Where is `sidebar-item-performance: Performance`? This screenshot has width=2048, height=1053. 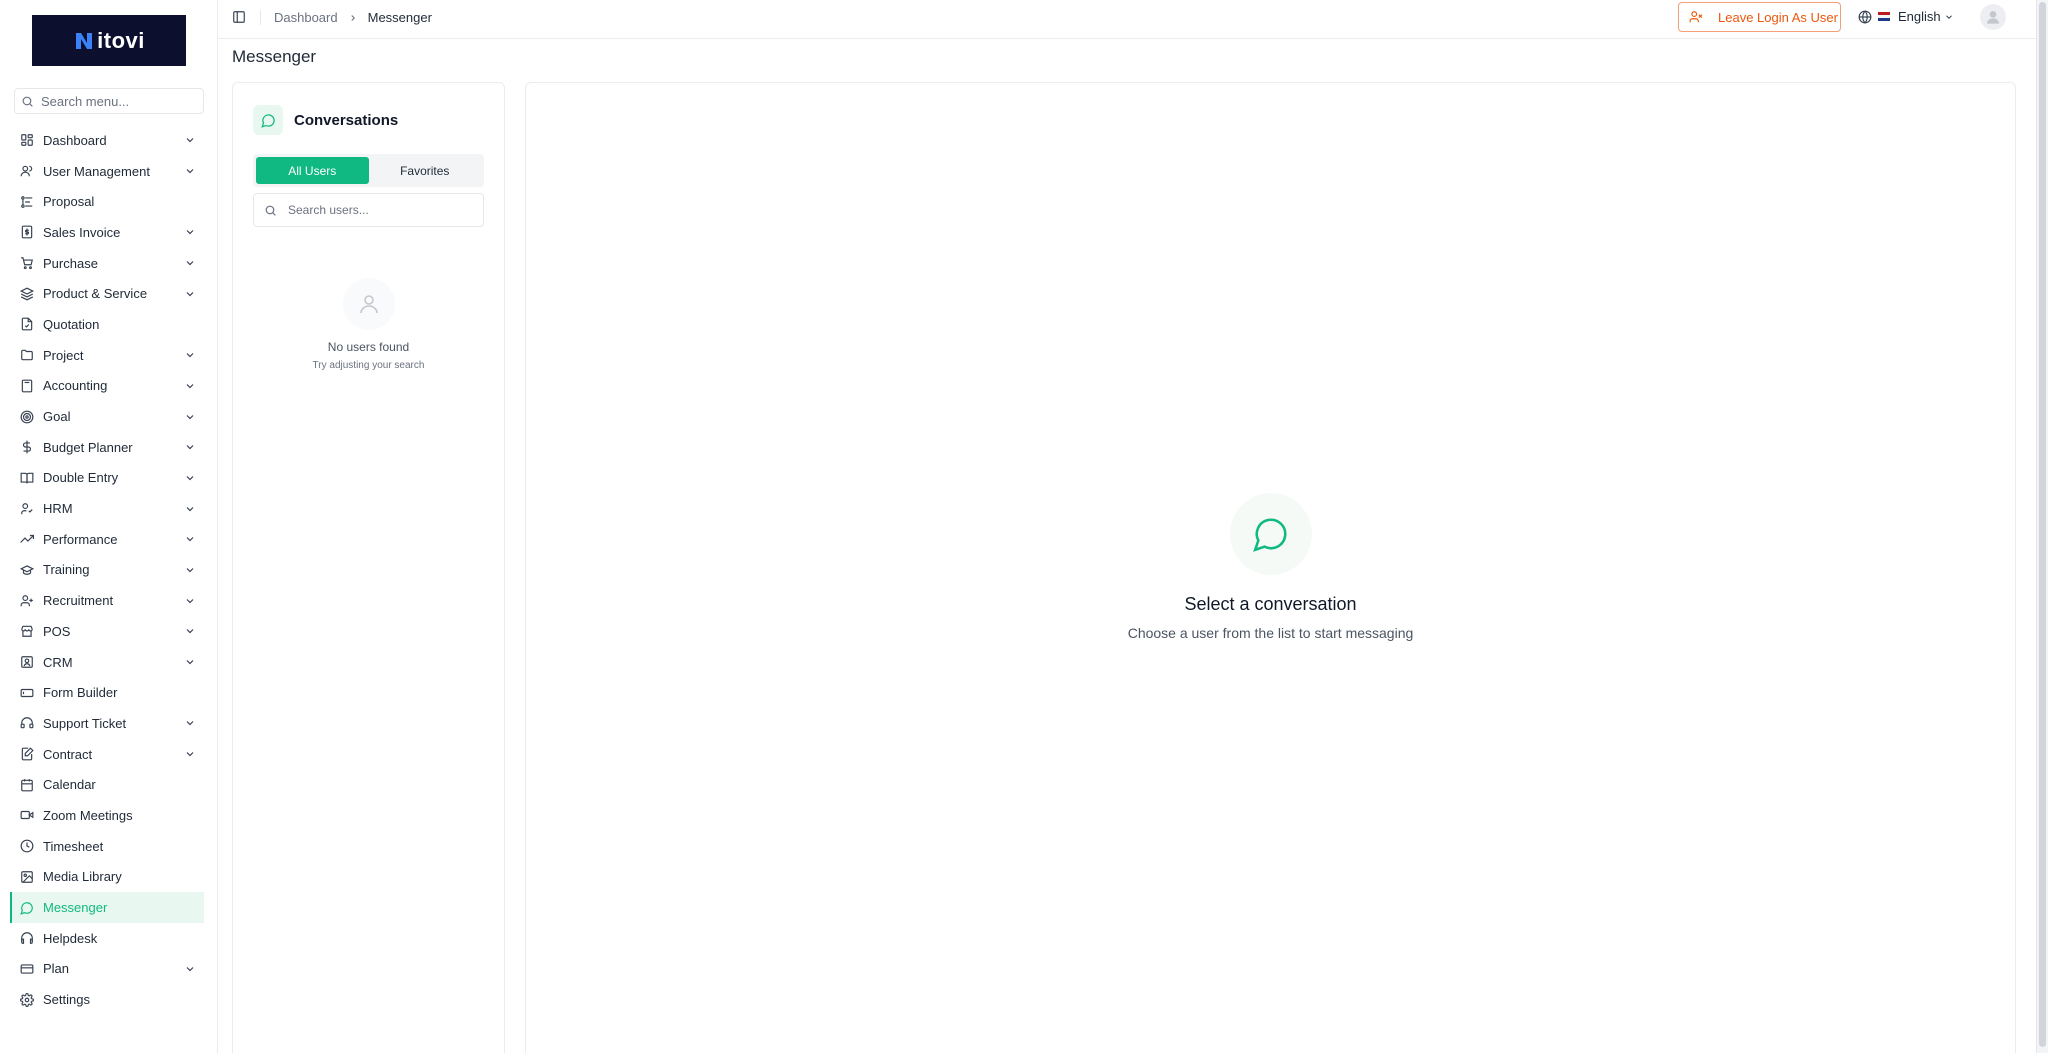
sidebar-item-performance: Performance is located at coordinates (107, 539).